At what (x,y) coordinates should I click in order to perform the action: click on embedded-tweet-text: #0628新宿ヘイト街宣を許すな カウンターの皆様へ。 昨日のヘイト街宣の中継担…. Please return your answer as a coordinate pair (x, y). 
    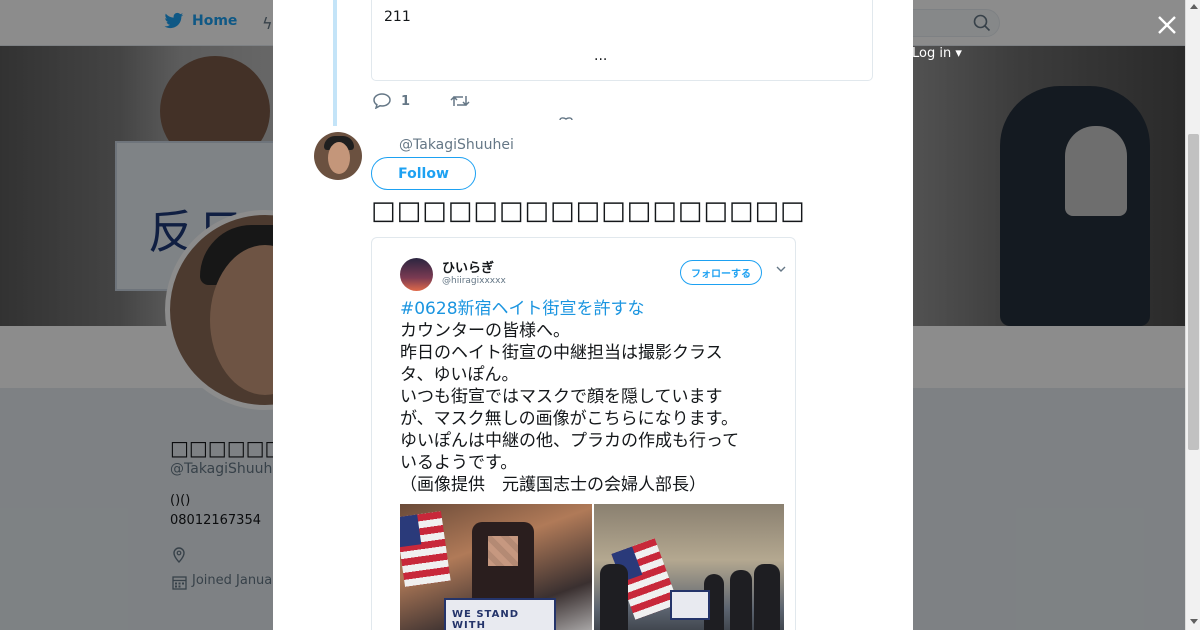
    Looking at the image, I should click on (592, 397).